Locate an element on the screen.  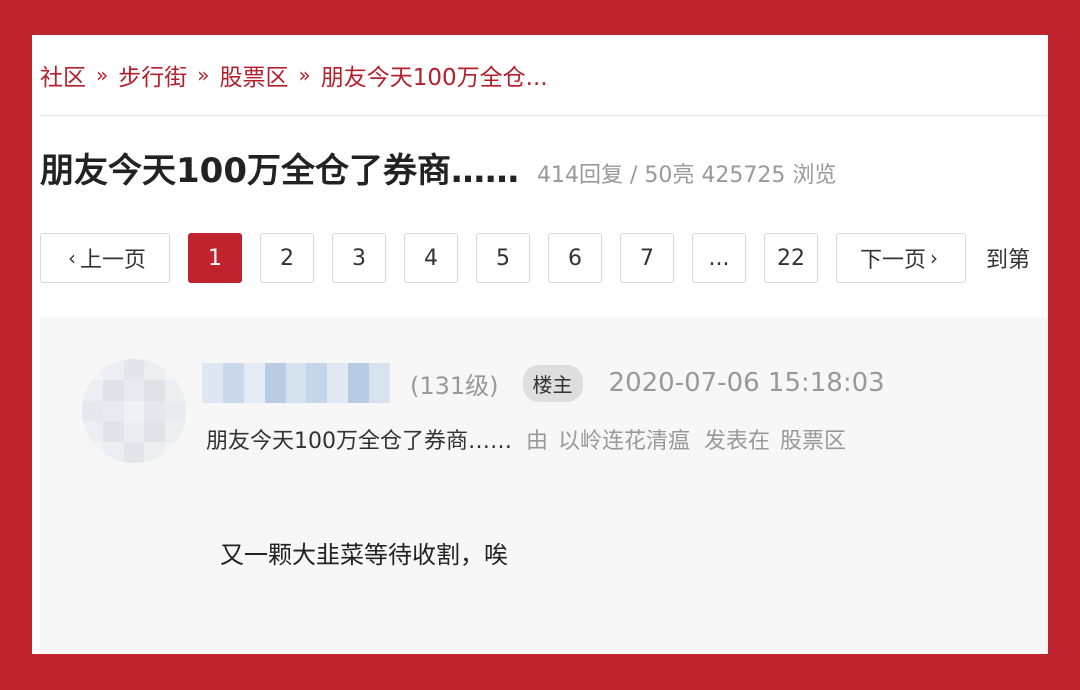
breadcrumb-pedestrian-street: 步行街 is located at coordinates (152, 75).